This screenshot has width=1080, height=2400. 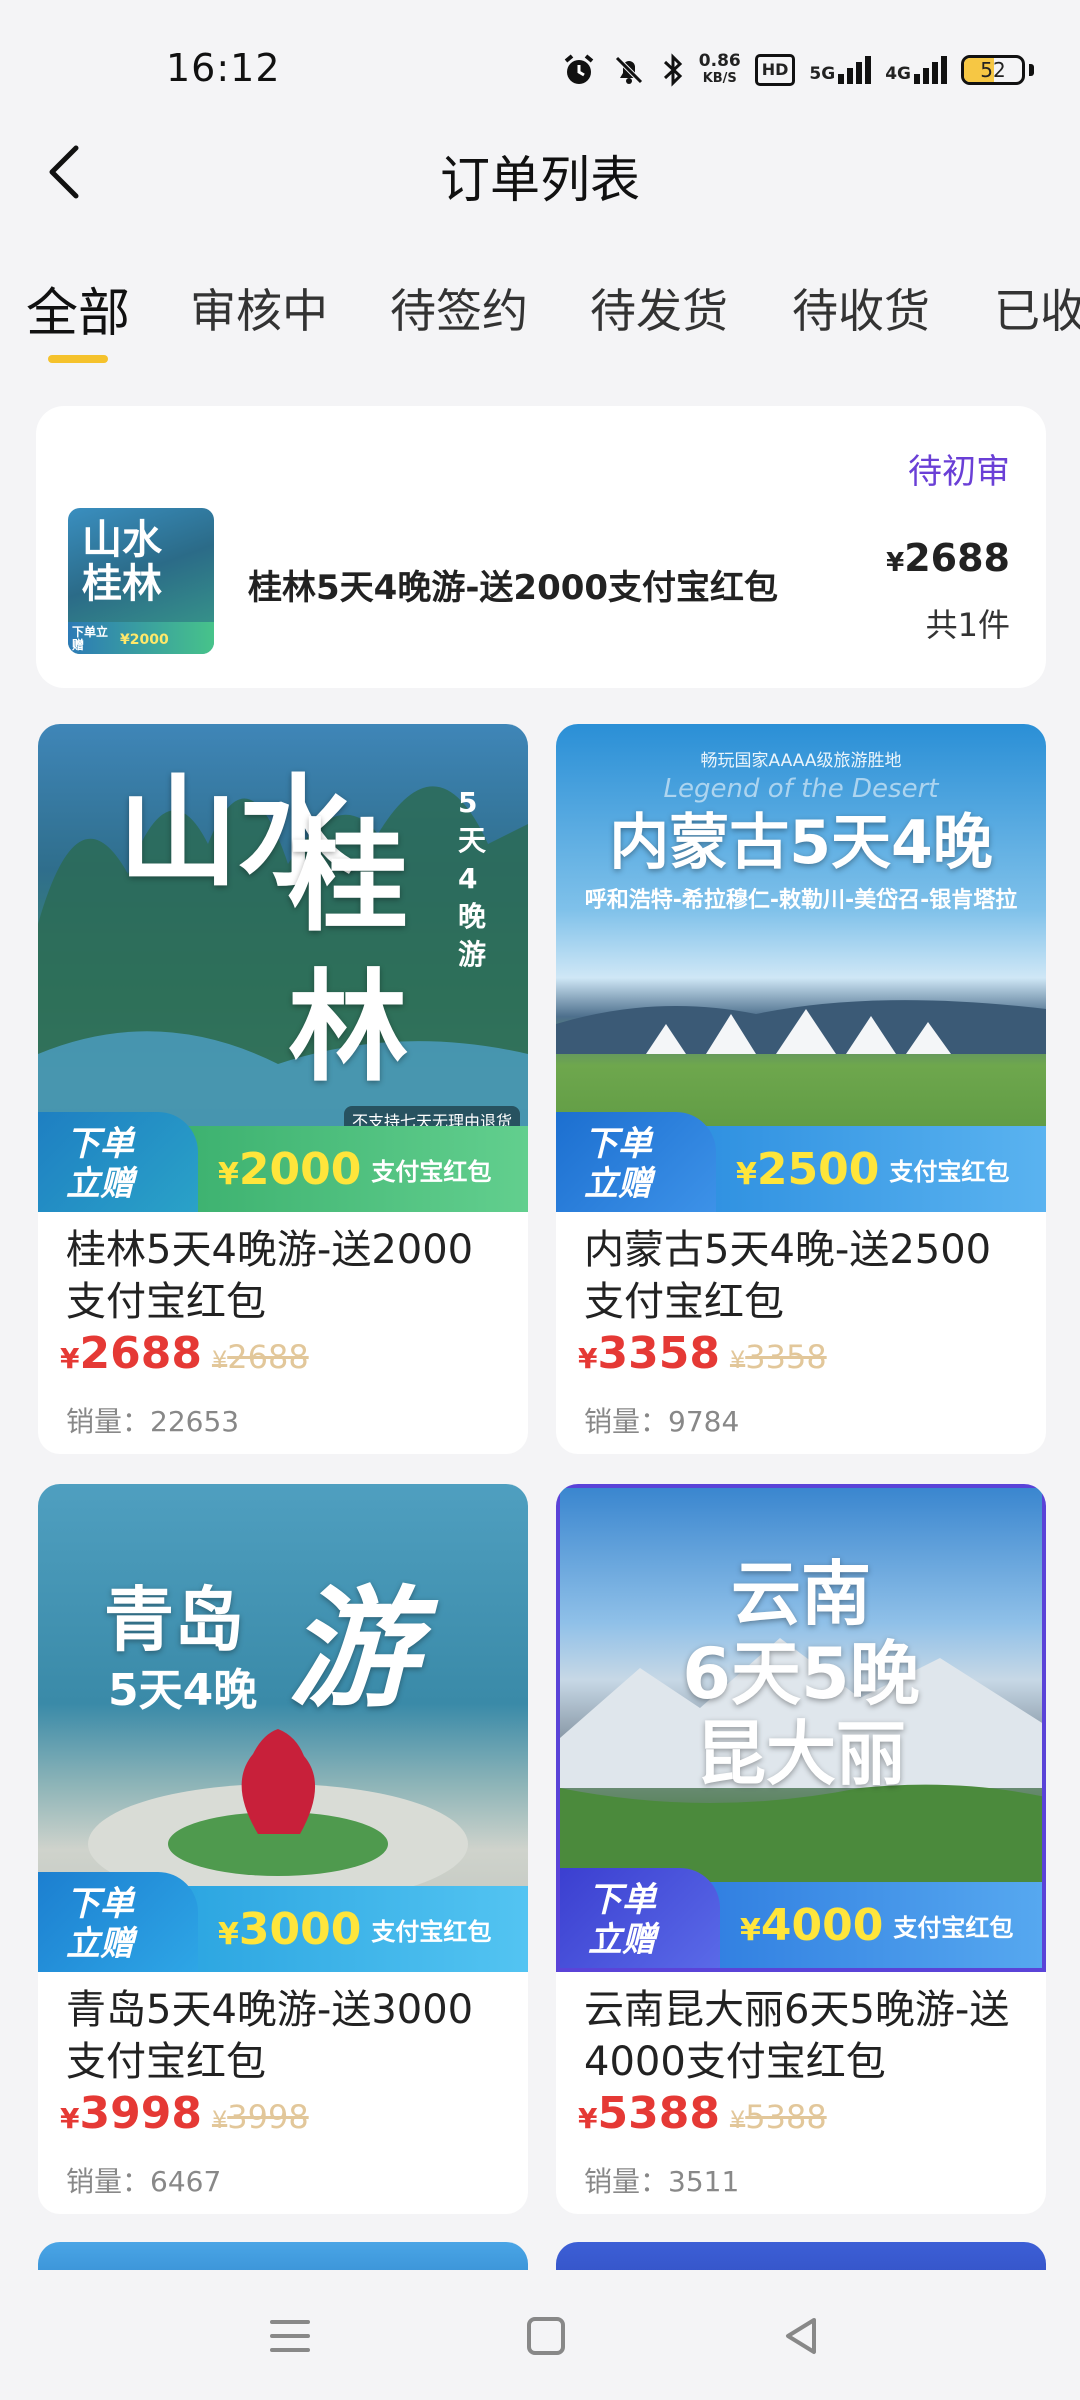 What do you see at coordinates (840, 70) in the screenshot?
I see `signal-5g: 5G` at bounding box center [840, 70].